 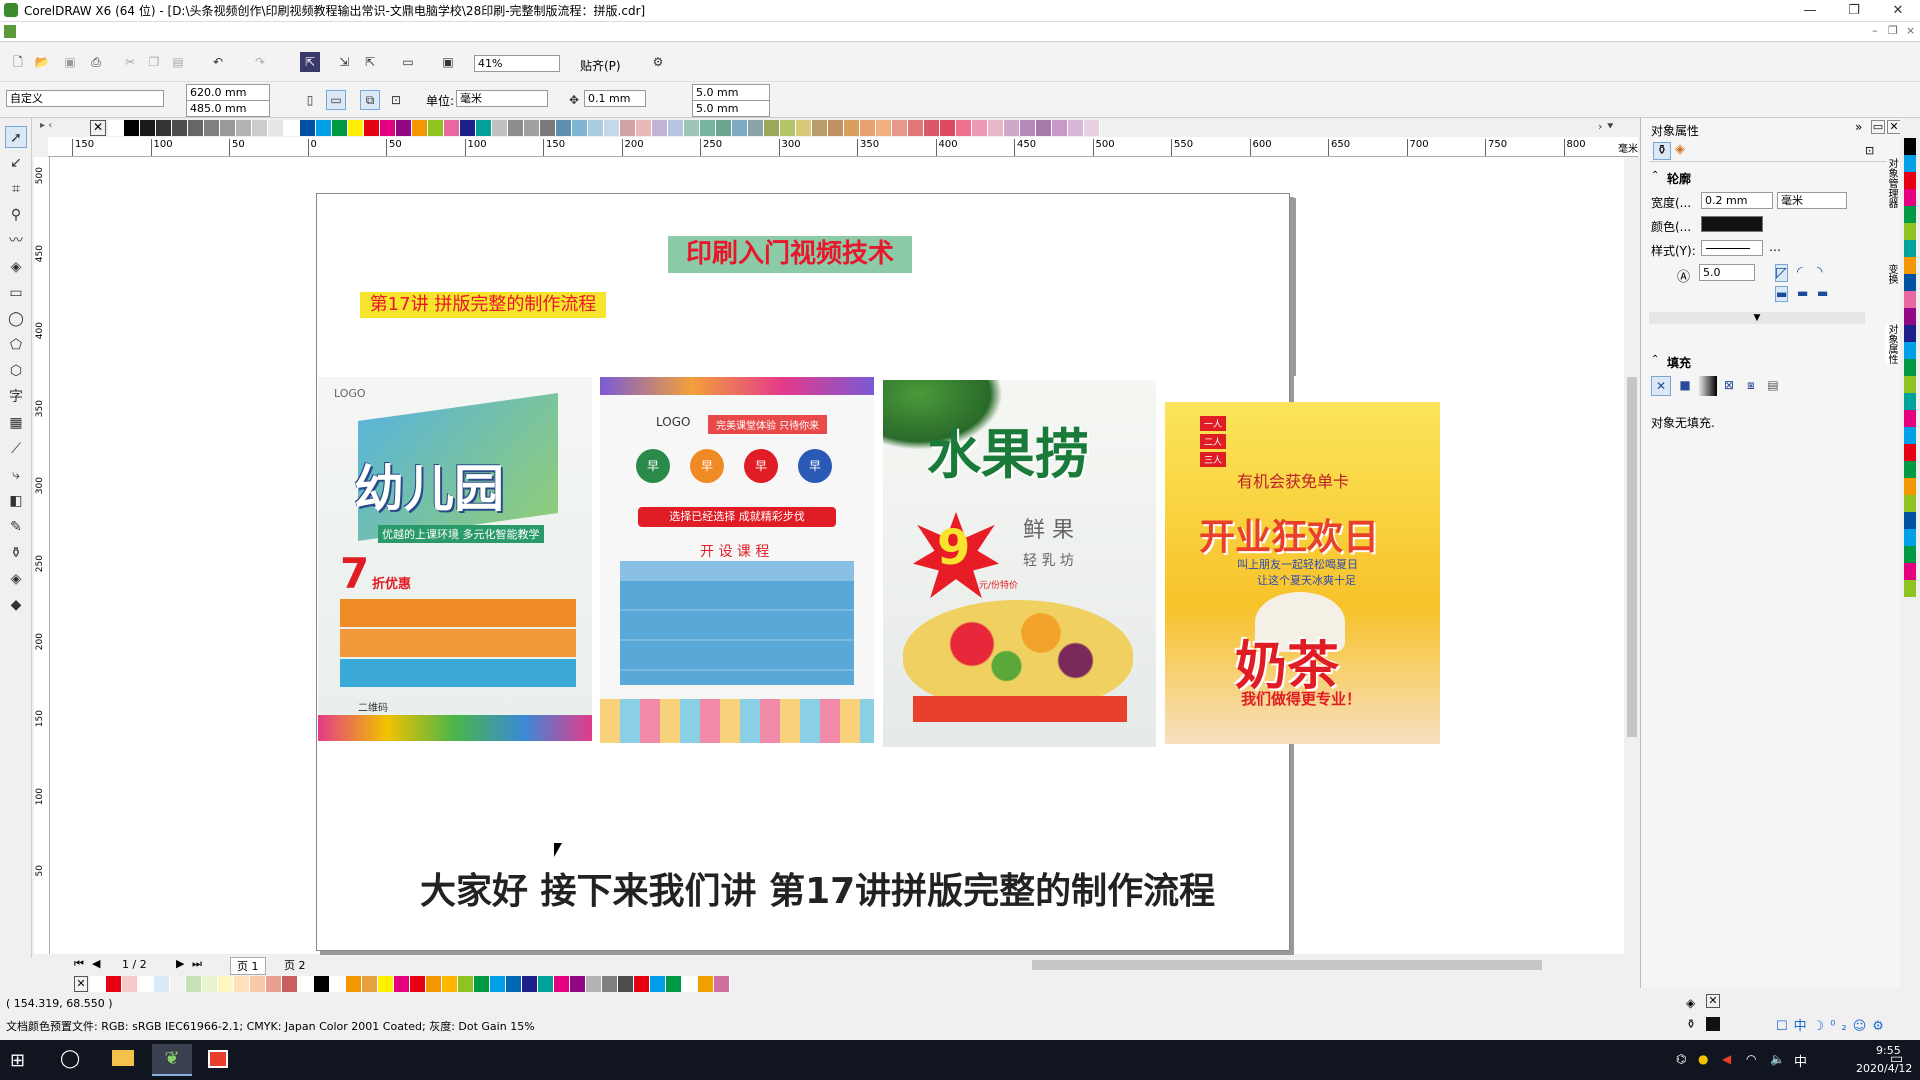 I want to click on no-color-swatch: ✕, so click(x=98, y=128).